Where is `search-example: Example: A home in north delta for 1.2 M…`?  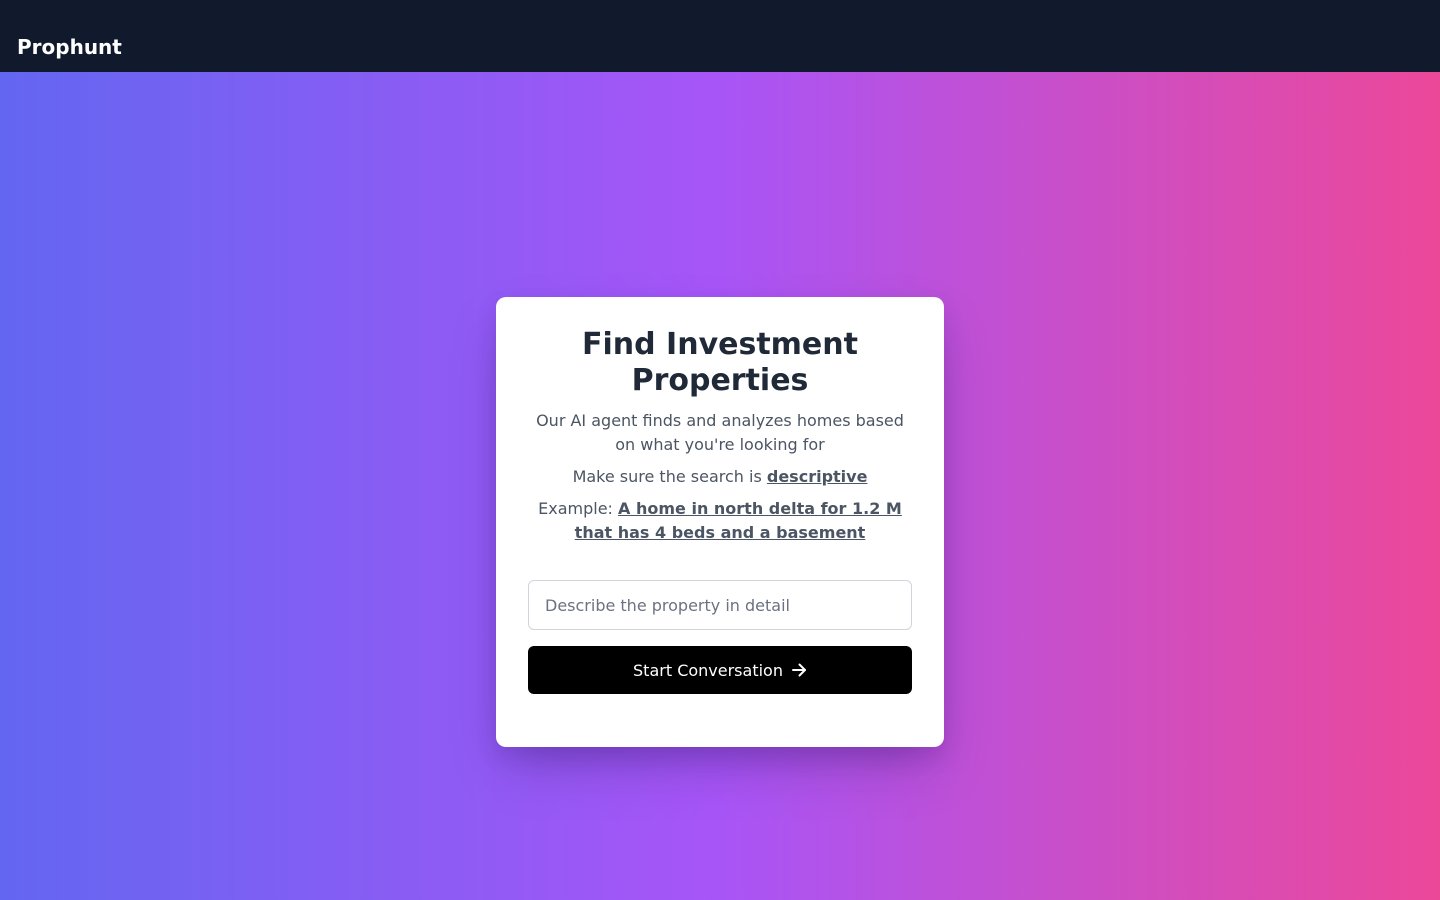 search-example: Example: A home in north delta for 1.2 M… is located at coordinates (720, 521).